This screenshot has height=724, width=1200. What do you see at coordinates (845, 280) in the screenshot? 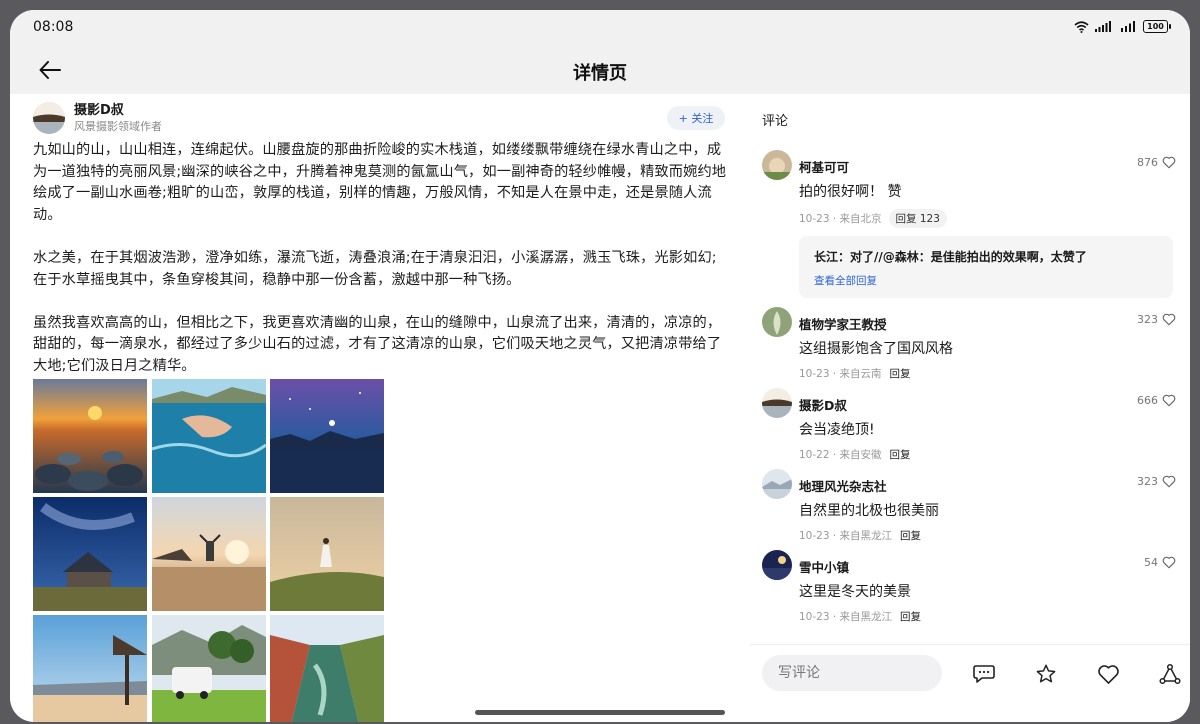
I see `view-all-replies-link: 查看全部回复` at bounding box center [845, 280].